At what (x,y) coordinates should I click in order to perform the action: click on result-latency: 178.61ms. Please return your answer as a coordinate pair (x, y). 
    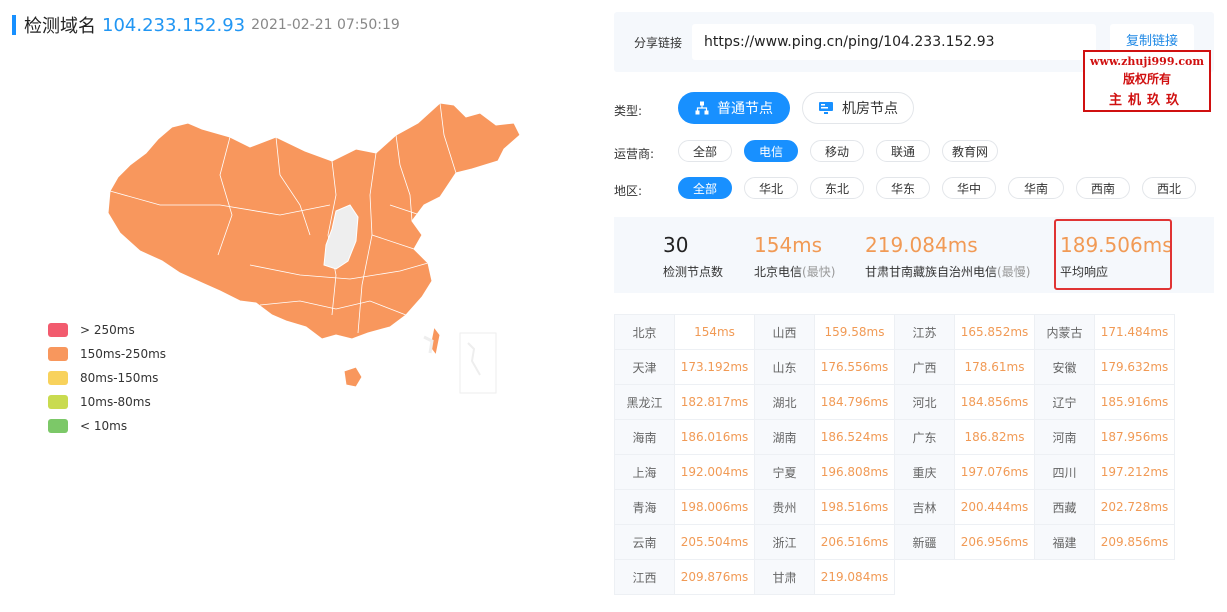
    Looking at the image, I should click on (994, 367).